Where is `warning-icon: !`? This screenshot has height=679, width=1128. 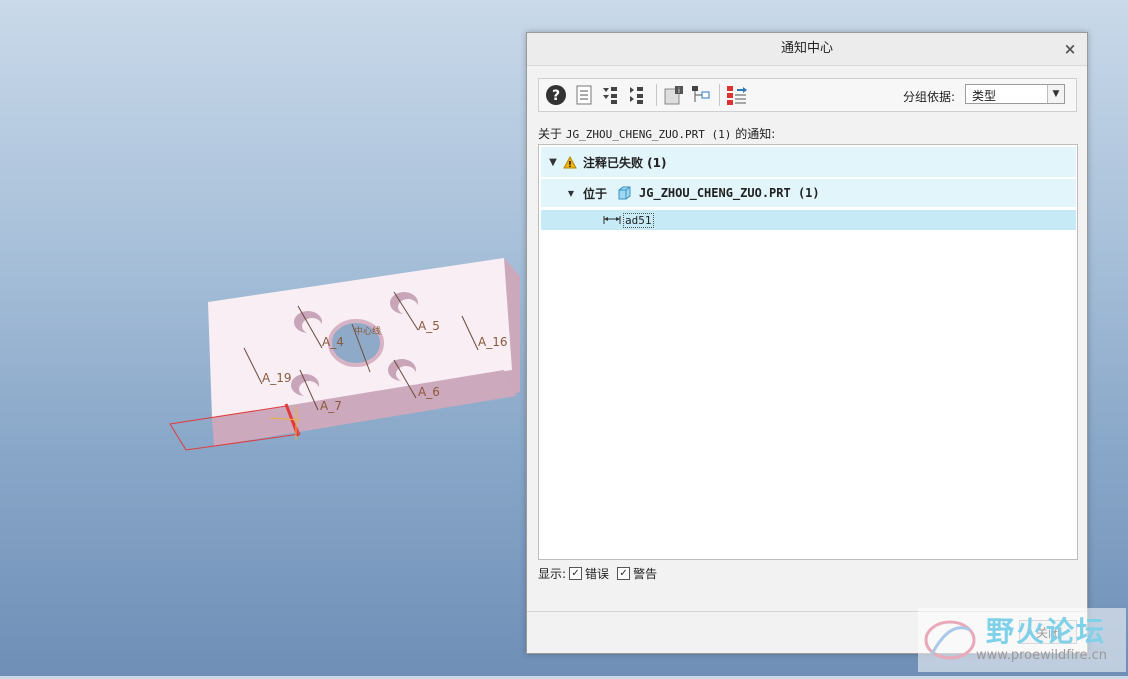 warning-icon: ! is located at coordinates (570, 162).